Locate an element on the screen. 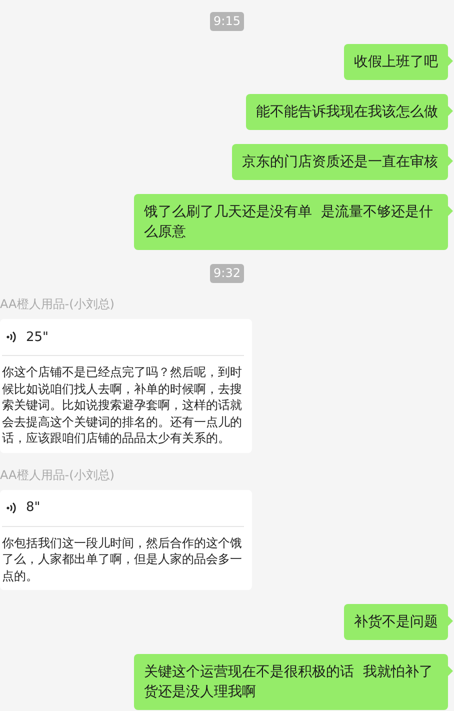 Image resolution: width=454 pixels, height=711 pixels. voice-duration: 25" is located at coordinates (37, 337).